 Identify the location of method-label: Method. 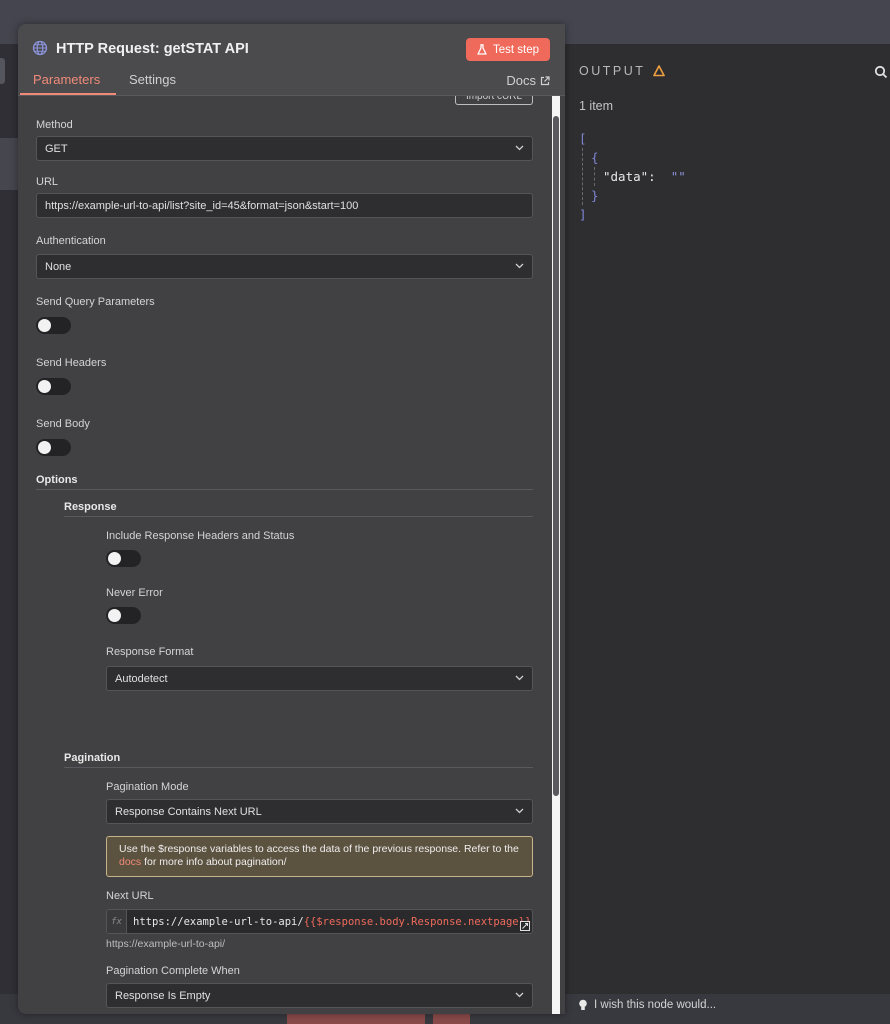
(54, 125).